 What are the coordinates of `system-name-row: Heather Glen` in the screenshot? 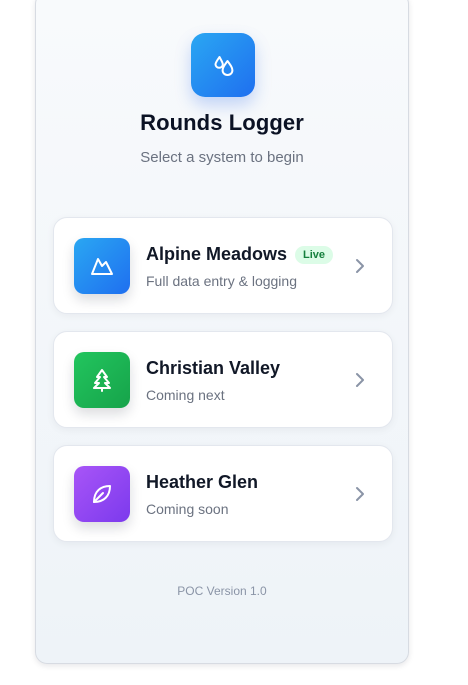 It's located at (202, 482).